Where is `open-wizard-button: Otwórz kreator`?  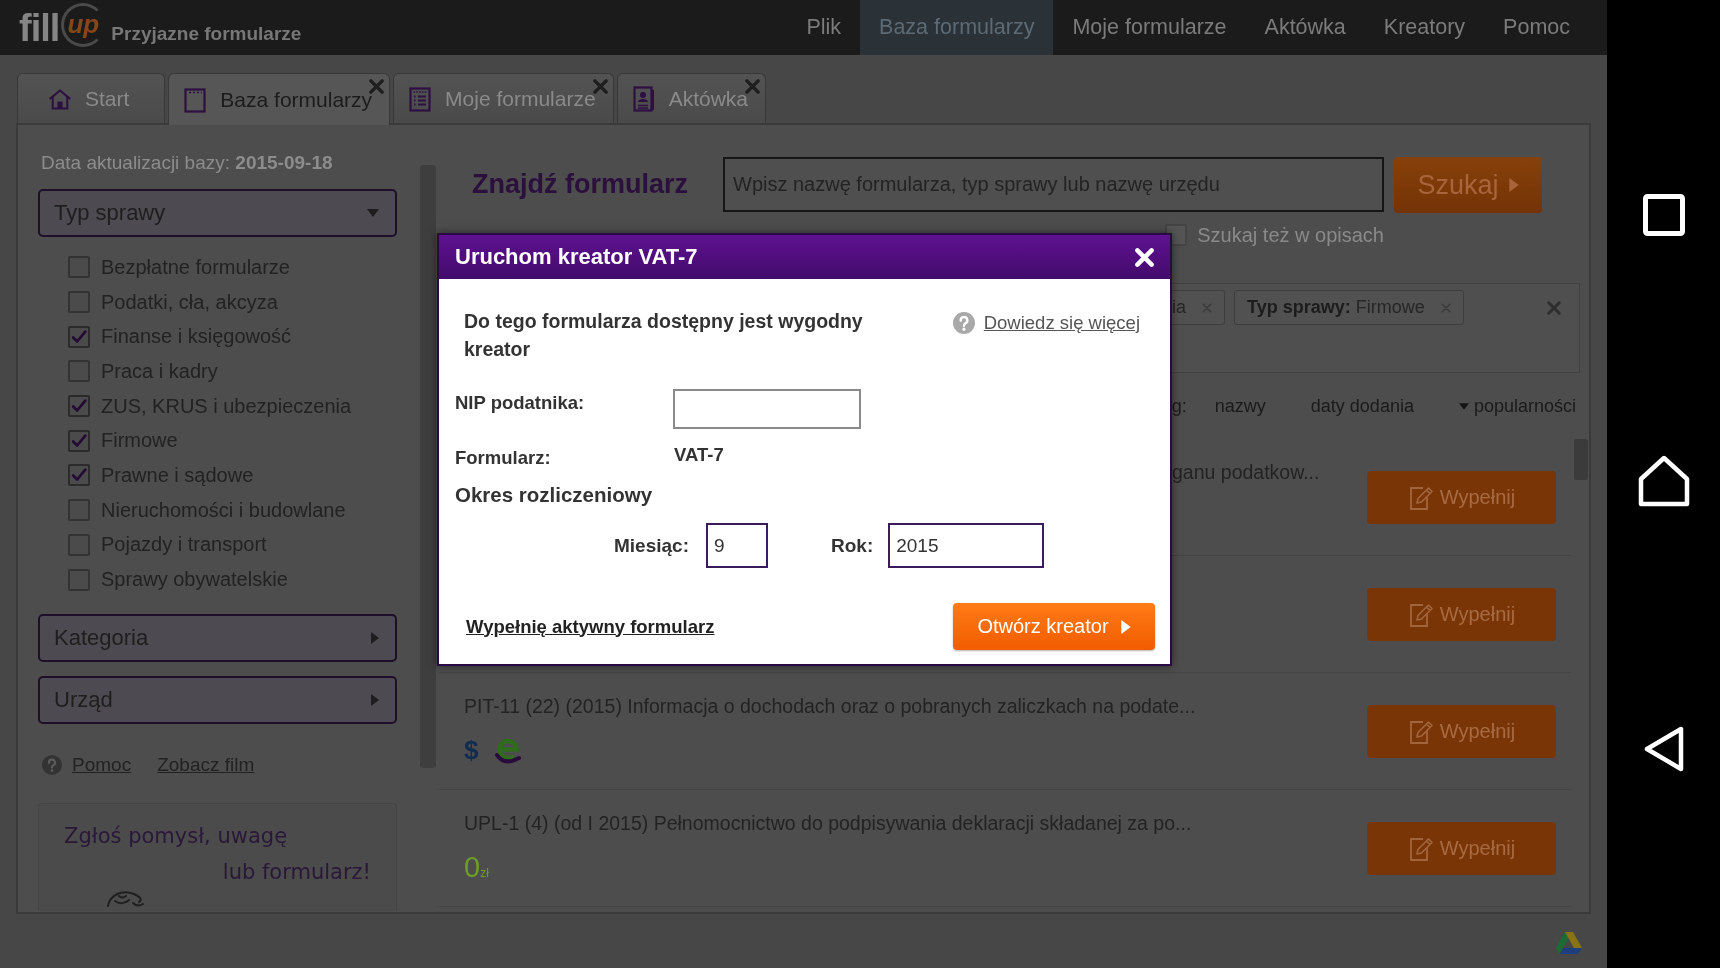
open-wizard-button: Otwórz kreator is located at coordinates (1054, 626).